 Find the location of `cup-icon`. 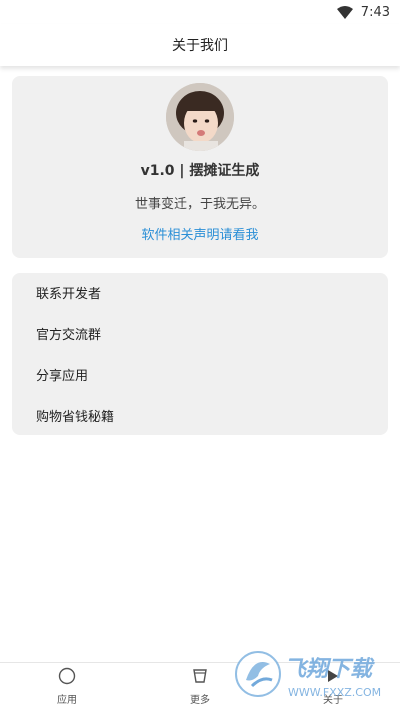

cup-icon is located at coordinates (200, 677).